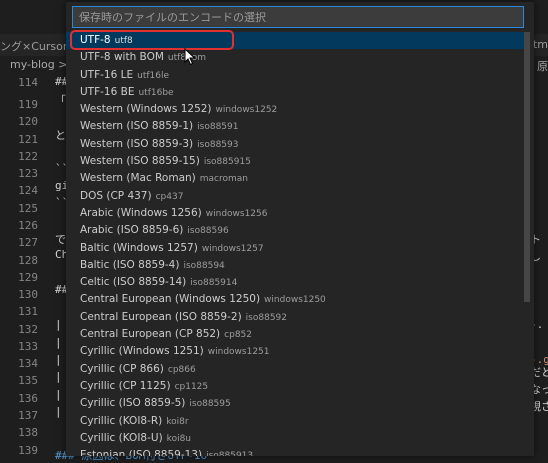 The image size is (548, 463). What do you see at coordinates (177, 421) in the screenshot?
I see `encoding-option-id: koi8r` at bounding box center [177, 421].